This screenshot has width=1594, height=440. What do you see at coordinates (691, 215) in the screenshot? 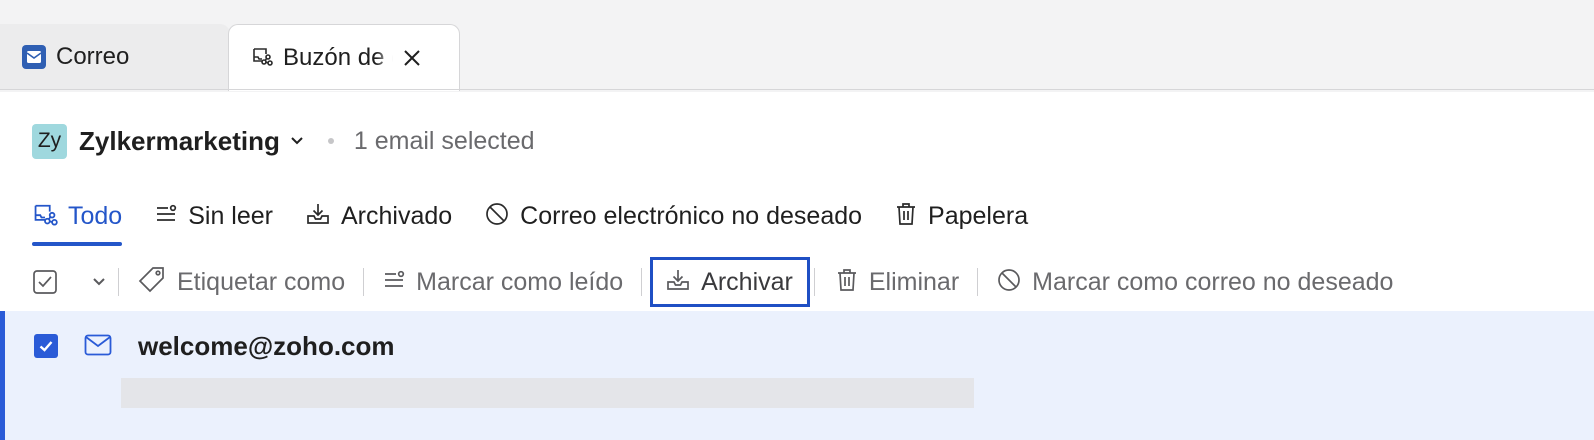
I see `filter-spam-label: Correo electrónico no deseado` at bounding box center [691, 215].